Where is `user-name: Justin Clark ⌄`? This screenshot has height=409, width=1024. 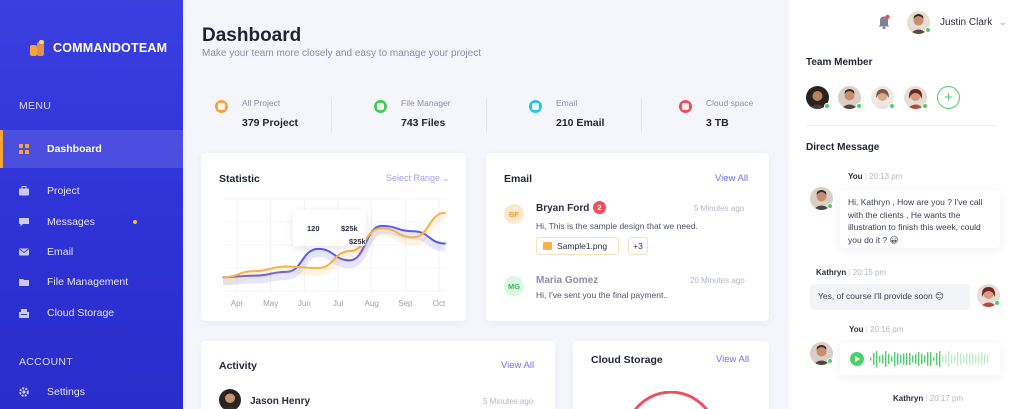 user-name: Justin Clark ⌄ is located at coordinates (973, 22).